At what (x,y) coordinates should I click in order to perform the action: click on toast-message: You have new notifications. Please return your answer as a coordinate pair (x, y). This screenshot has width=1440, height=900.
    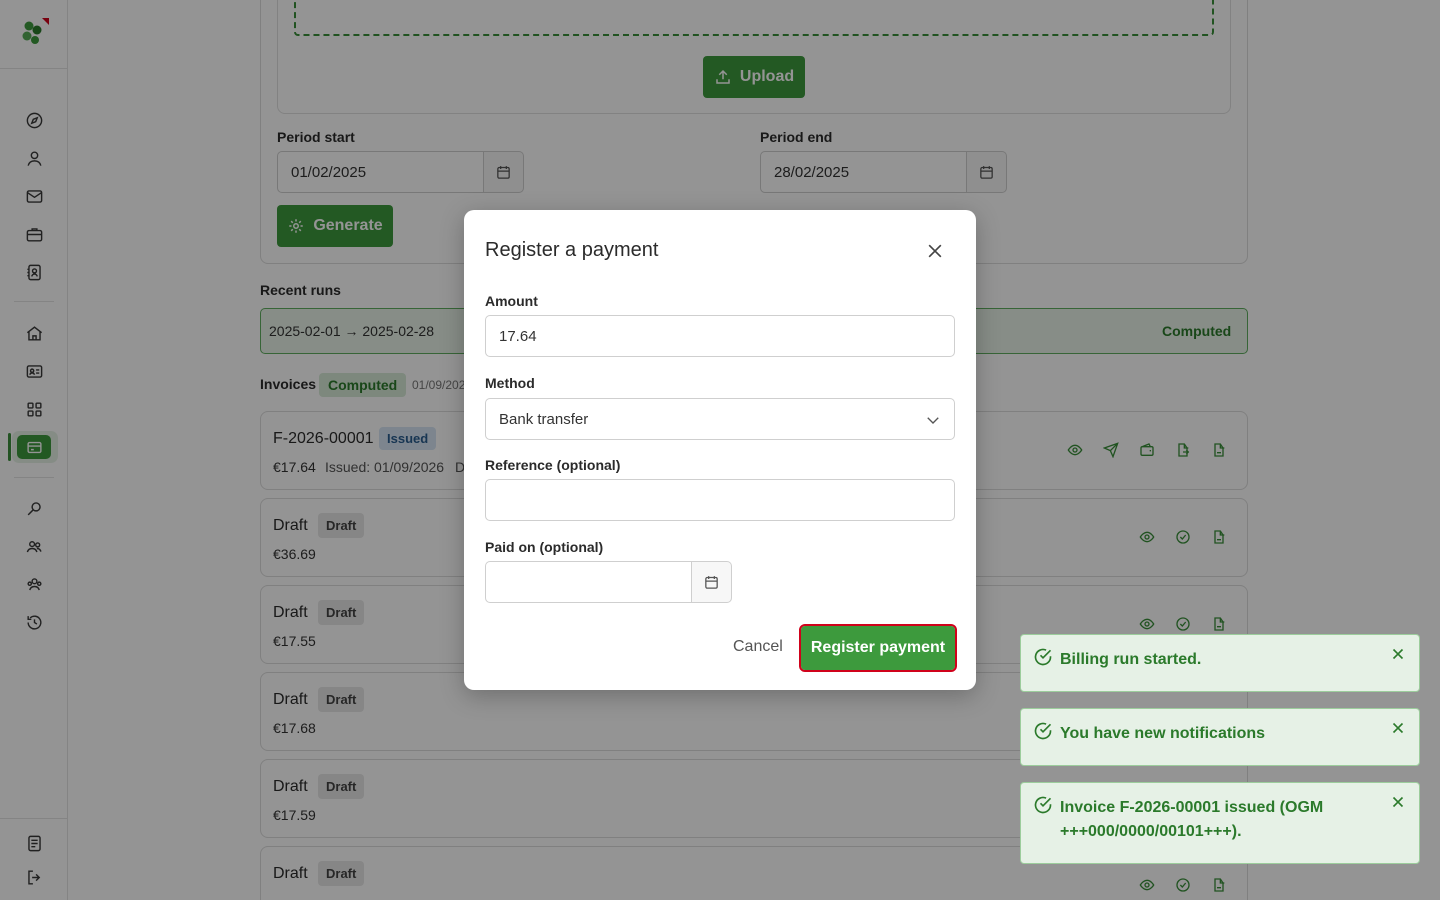
    Looking at the image, I should click on (1163, 733).